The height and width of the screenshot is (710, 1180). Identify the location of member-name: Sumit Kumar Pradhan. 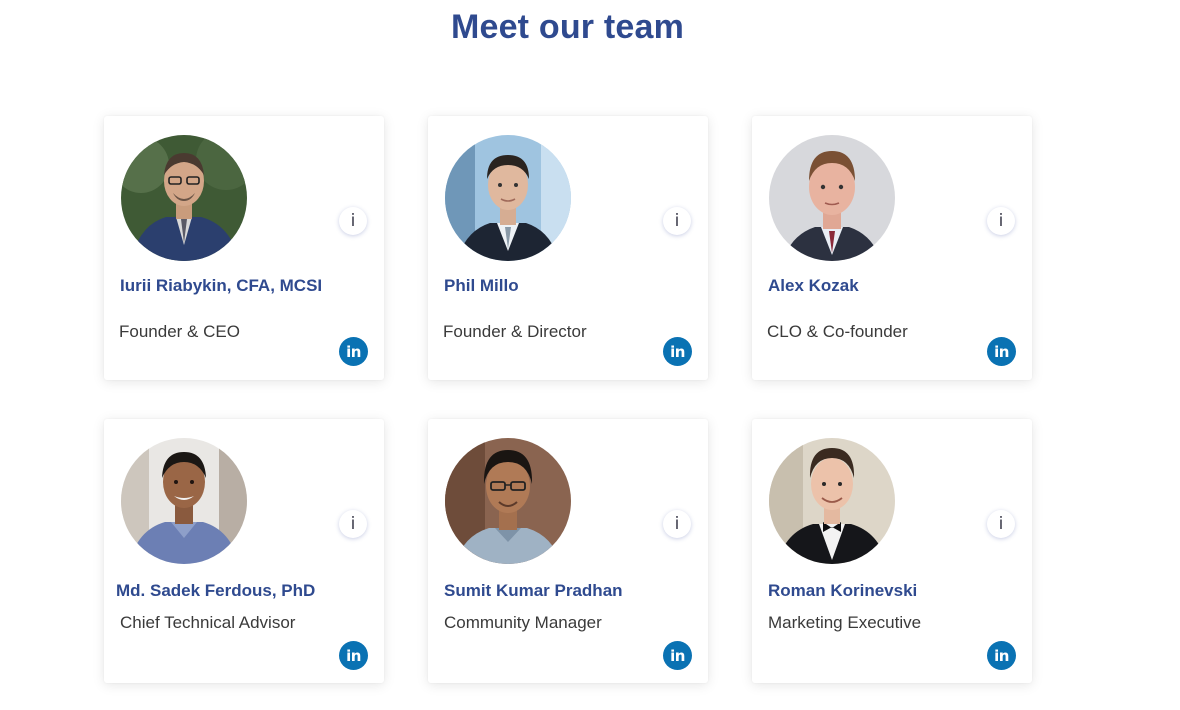
(533, 590).